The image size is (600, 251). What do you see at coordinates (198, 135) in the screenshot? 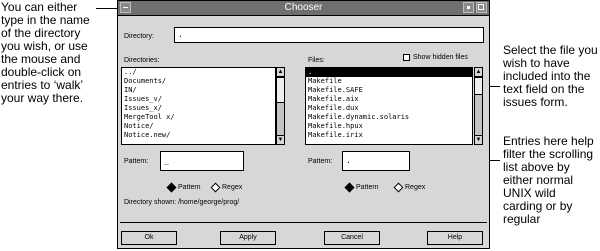
I see `list-item: Notice.new/` at bounding box center [198, 135].